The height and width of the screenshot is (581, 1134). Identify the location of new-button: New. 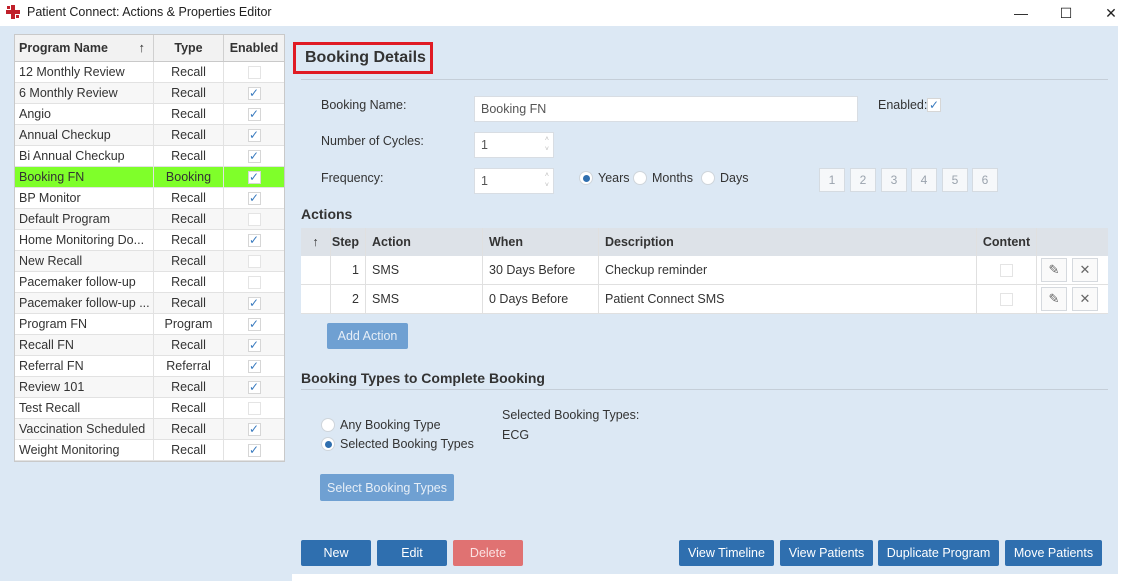
(336, 553).